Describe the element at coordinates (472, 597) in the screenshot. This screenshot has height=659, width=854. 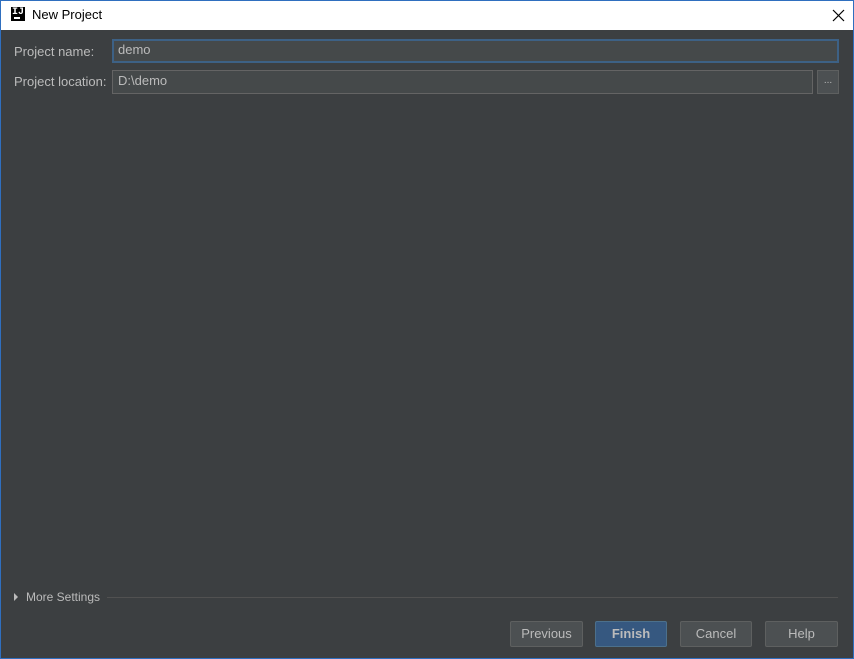
I see `more-settings-separator` at that location.